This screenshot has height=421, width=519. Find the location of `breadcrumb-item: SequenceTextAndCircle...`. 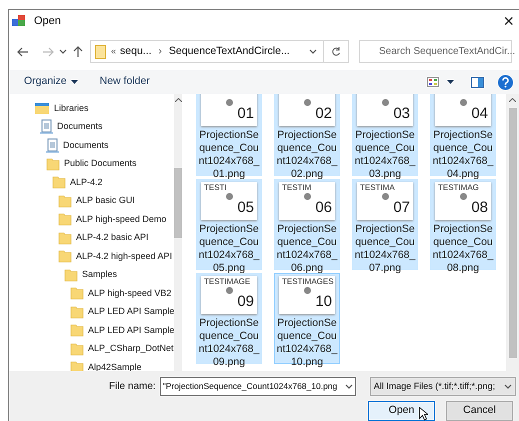

breadcrumb-item: SequenceTextAndCircle... is located at coordinates (229, 52).